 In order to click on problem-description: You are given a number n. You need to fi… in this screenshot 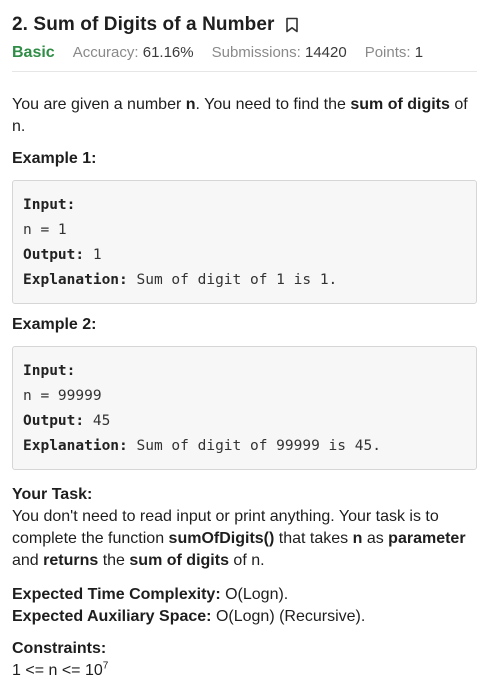, I will do `click(244, 116)`.